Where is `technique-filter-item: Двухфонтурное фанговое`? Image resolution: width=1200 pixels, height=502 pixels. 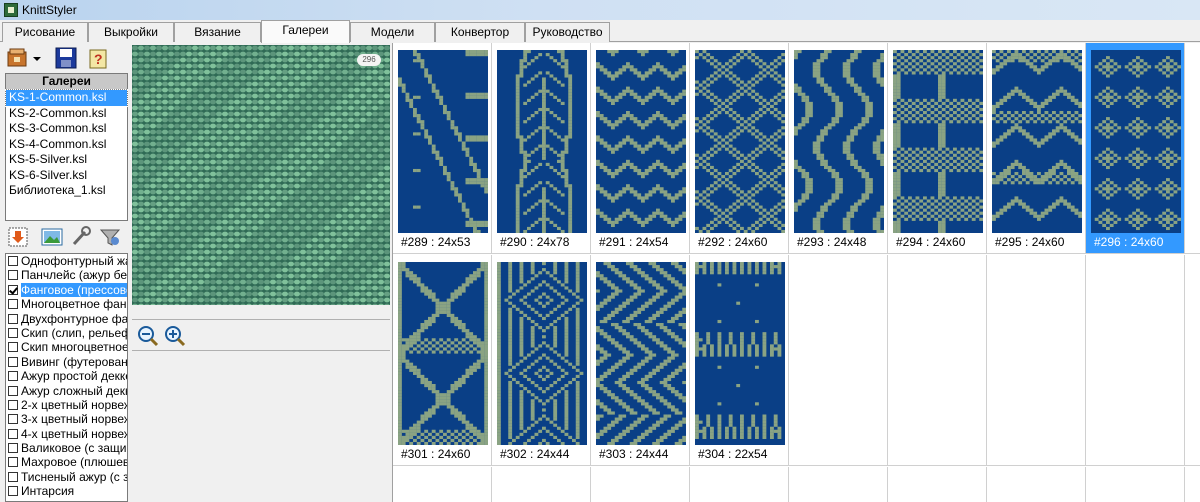
technique-filter-item: Двухфонтурное фанговое is located at coordinates (66, 319).